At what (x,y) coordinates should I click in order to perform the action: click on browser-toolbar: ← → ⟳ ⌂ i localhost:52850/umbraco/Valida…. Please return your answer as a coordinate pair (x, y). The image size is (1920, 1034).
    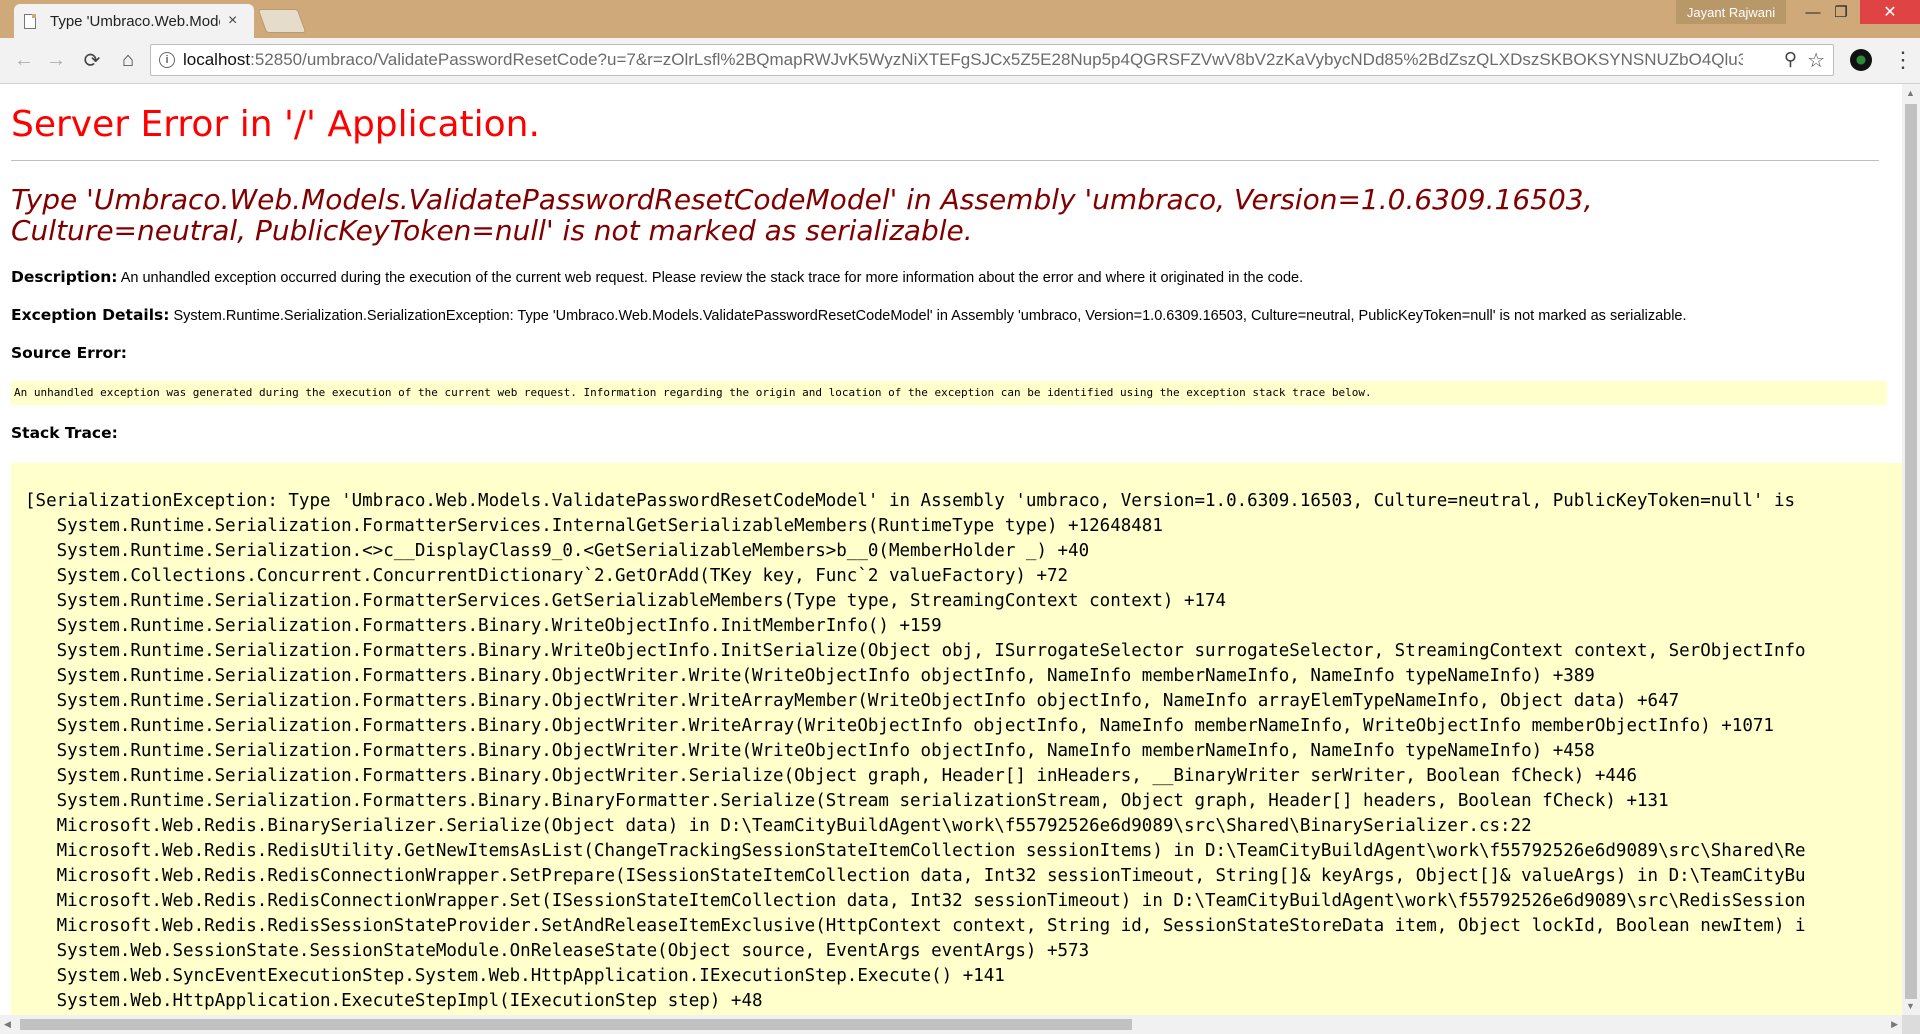
    Looking at the image, I should click on (960, 61).